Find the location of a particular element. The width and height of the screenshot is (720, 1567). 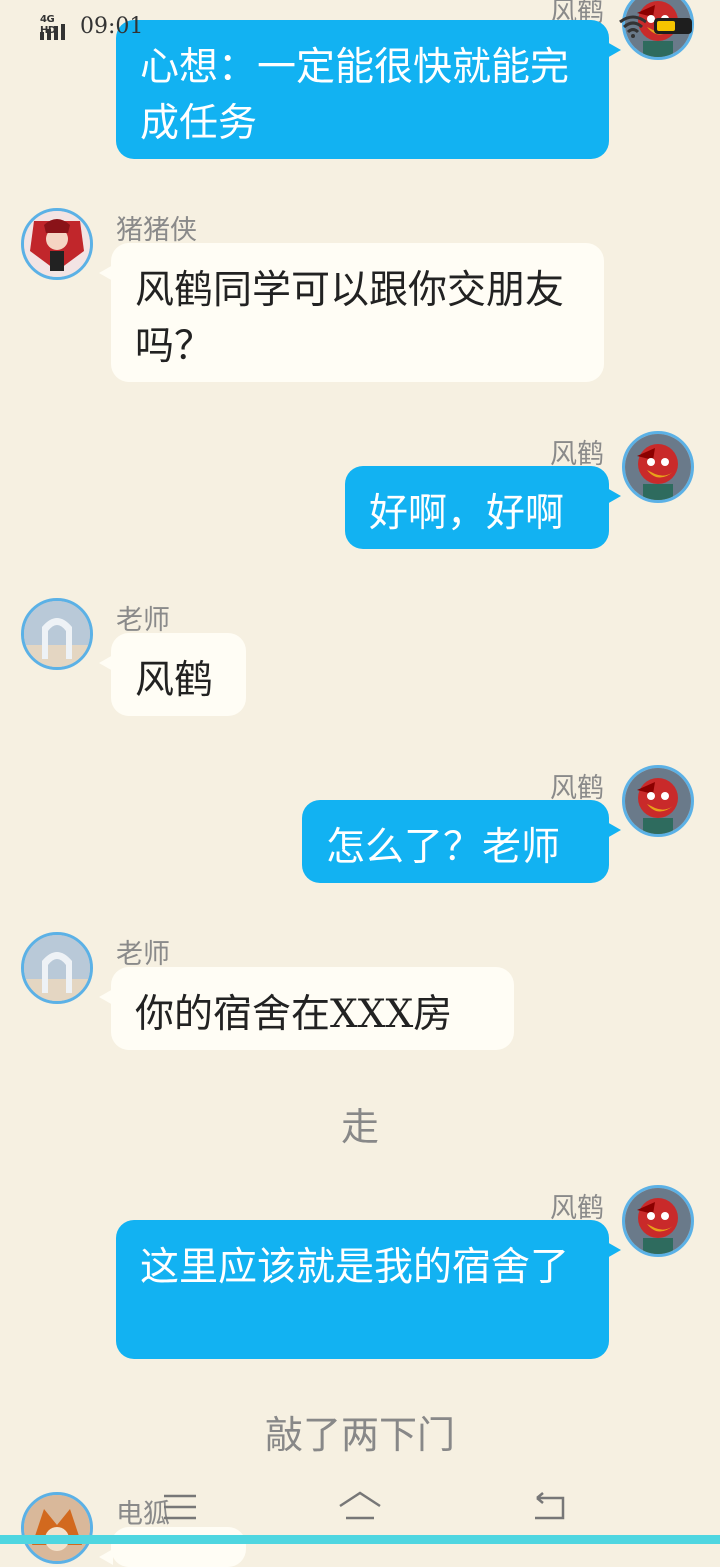

home-icon is located at coordinates (360, 1505).